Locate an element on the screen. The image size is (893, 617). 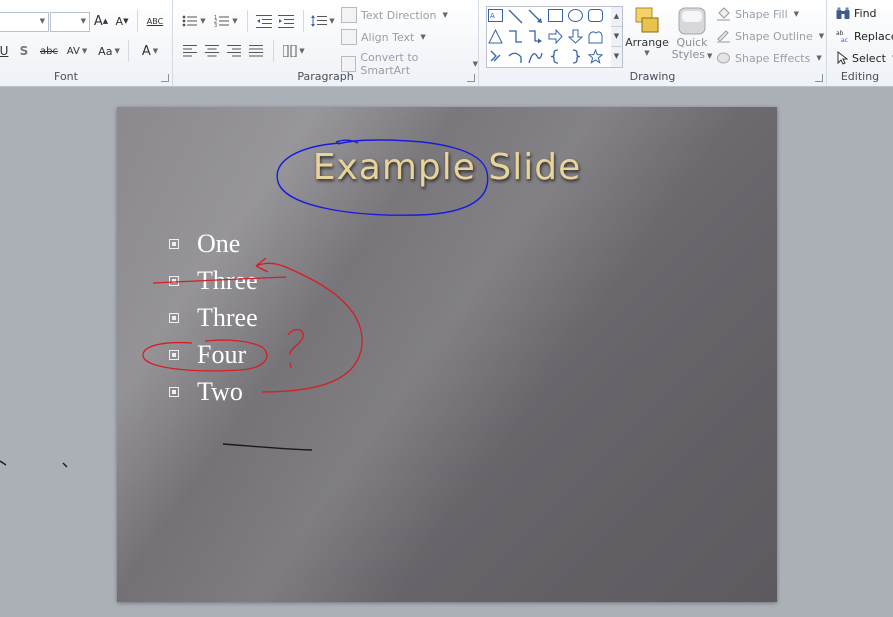
bullets-button: ▼ is located at coordinates (194, 21).